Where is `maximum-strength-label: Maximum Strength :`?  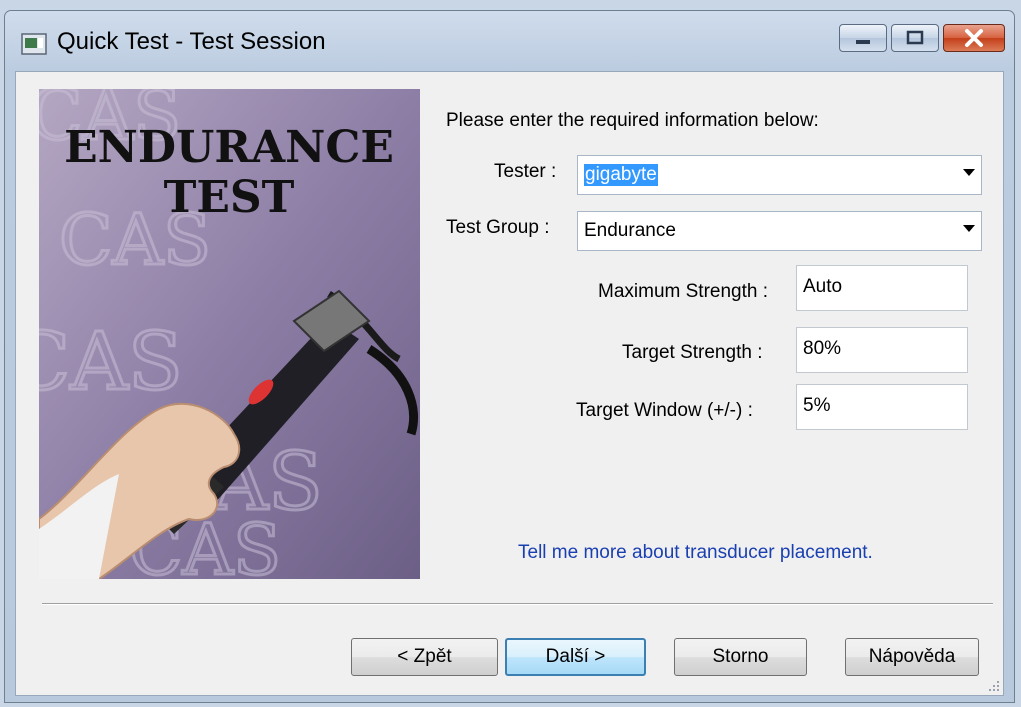 maximum-strength-label: Maximum Strength : is located at coordinates (683, 291).